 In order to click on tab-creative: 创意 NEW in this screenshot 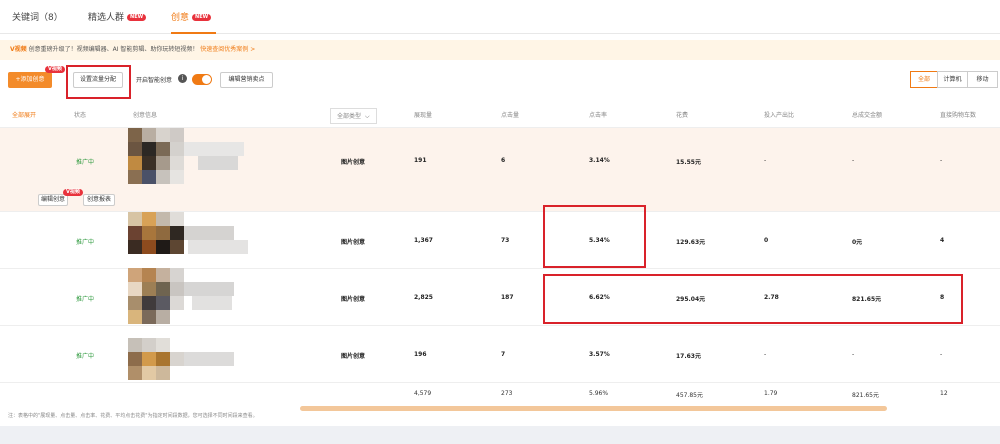, I will do `click(193, 21)`.